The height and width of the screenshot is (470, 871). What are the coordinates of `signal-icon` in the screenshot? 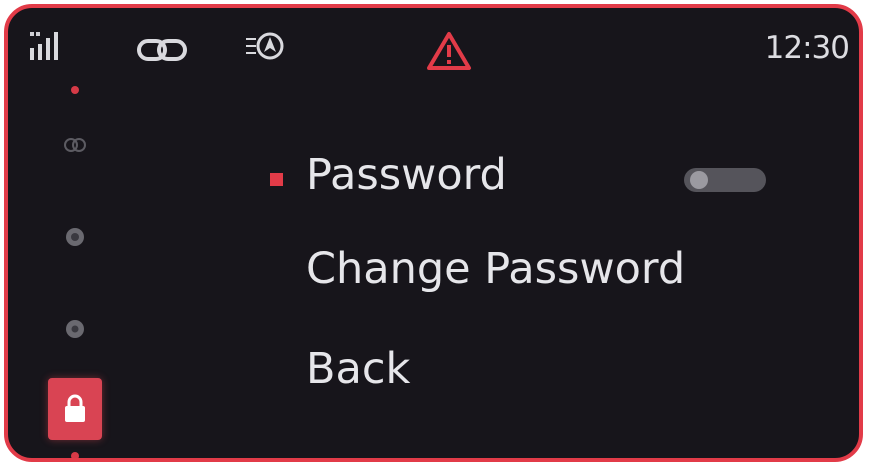 It's located at (53, 45).